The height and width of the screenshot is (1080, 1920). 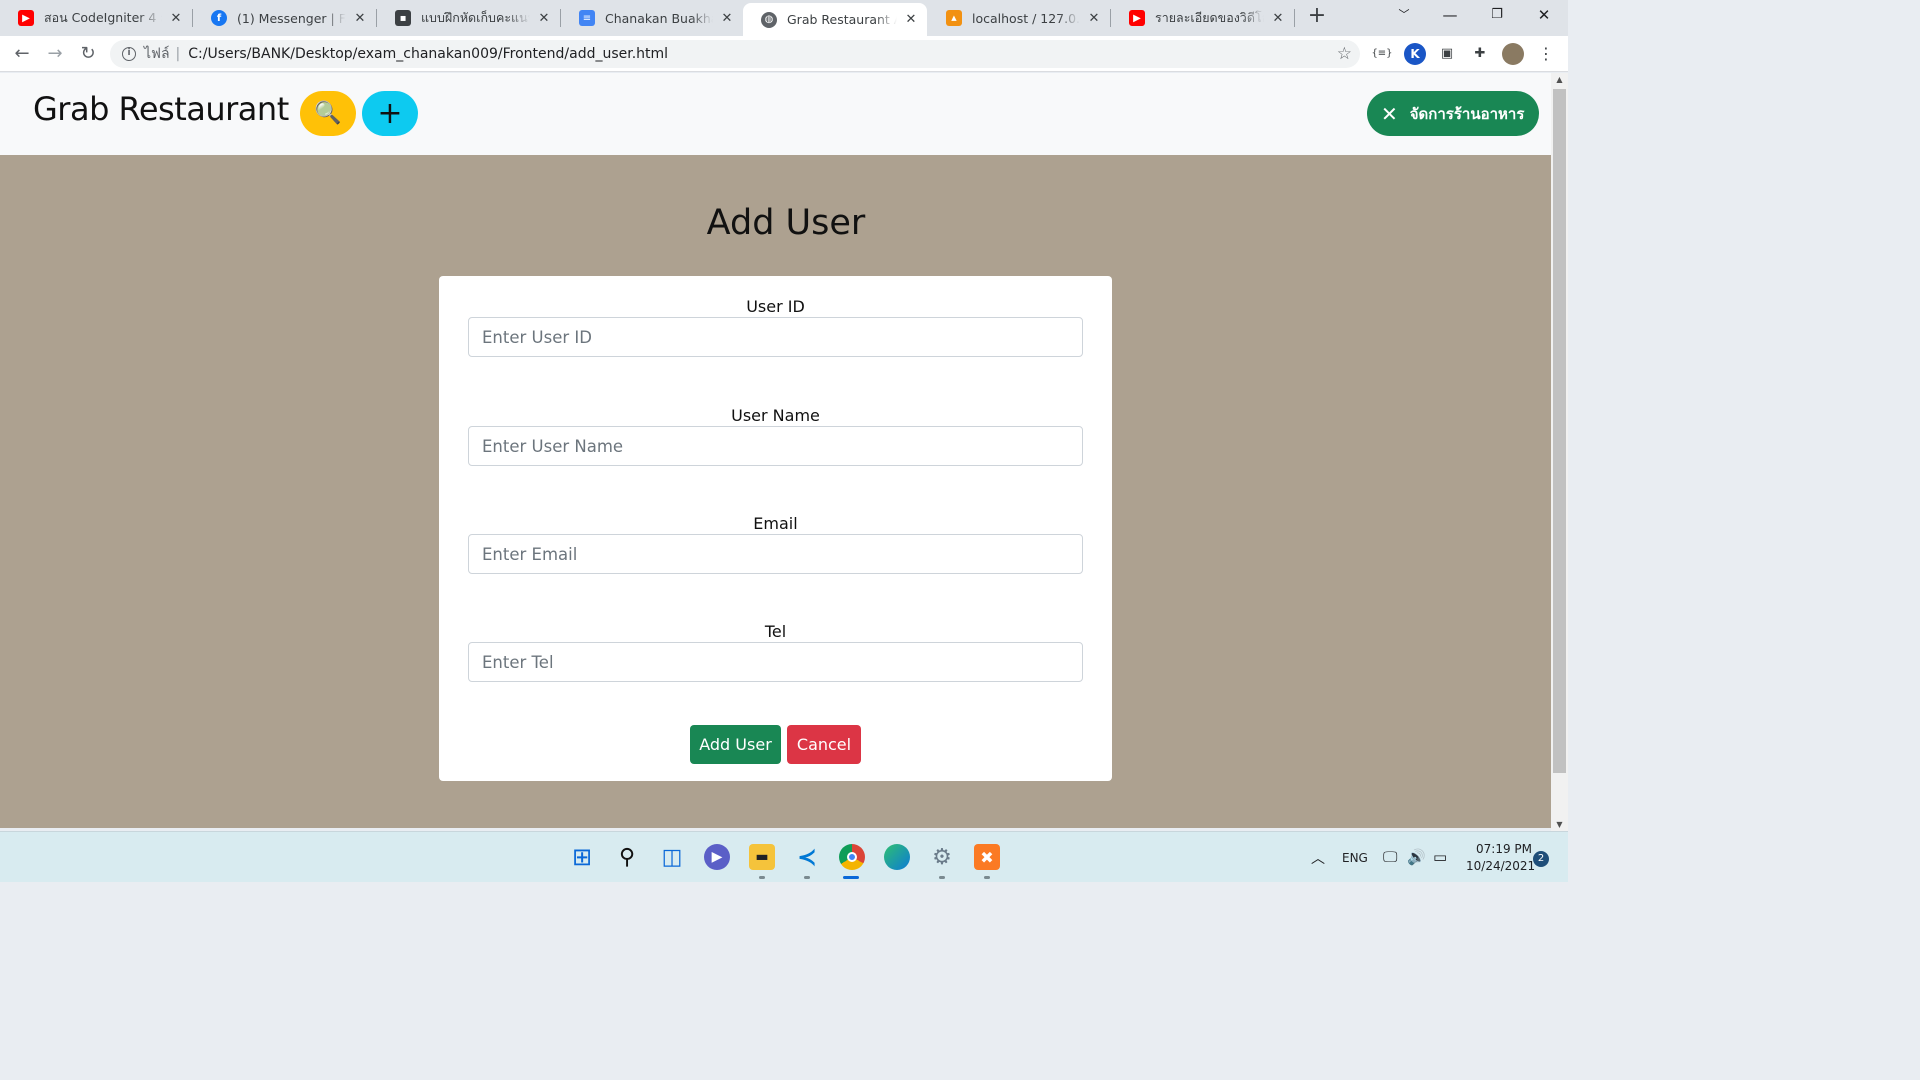 What do you see at coordinates (1559, 824) in the screenshot?
I see `scroll-down-arrow-icon: ▼` at bounding box center [1559, 824].